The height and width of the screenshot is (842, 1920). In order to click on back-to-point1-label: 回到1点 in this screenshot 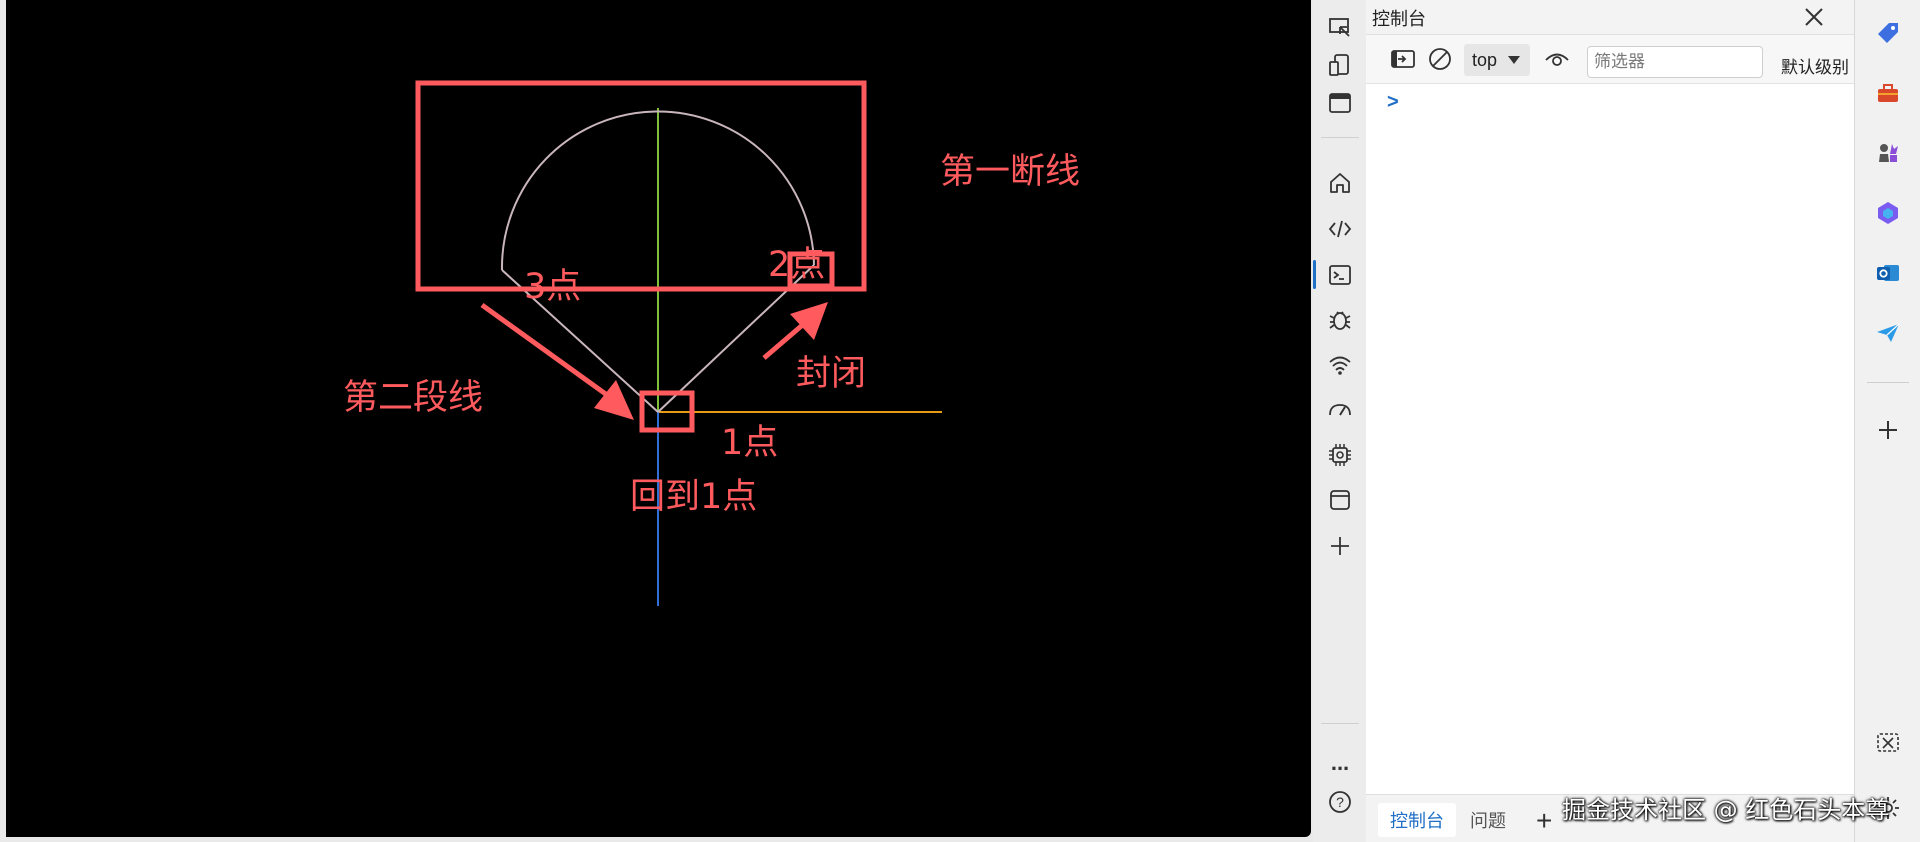, I will do `click(694, 497)`.